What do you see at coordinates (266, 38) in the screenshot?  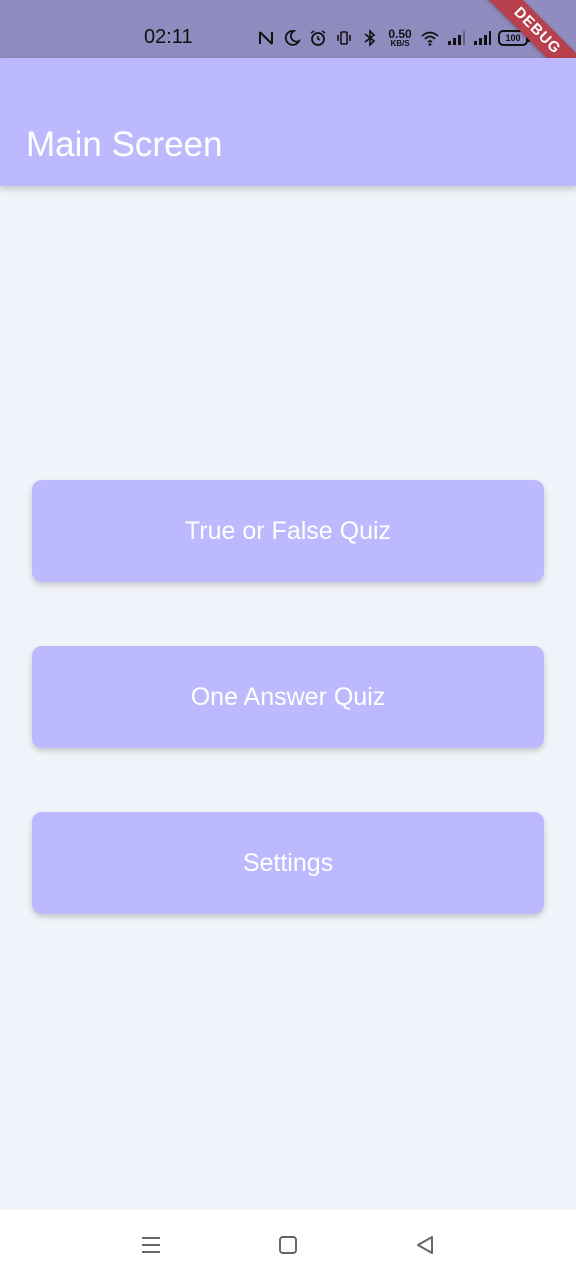 I see `nfc-icon` at bounding box center [266, 38].